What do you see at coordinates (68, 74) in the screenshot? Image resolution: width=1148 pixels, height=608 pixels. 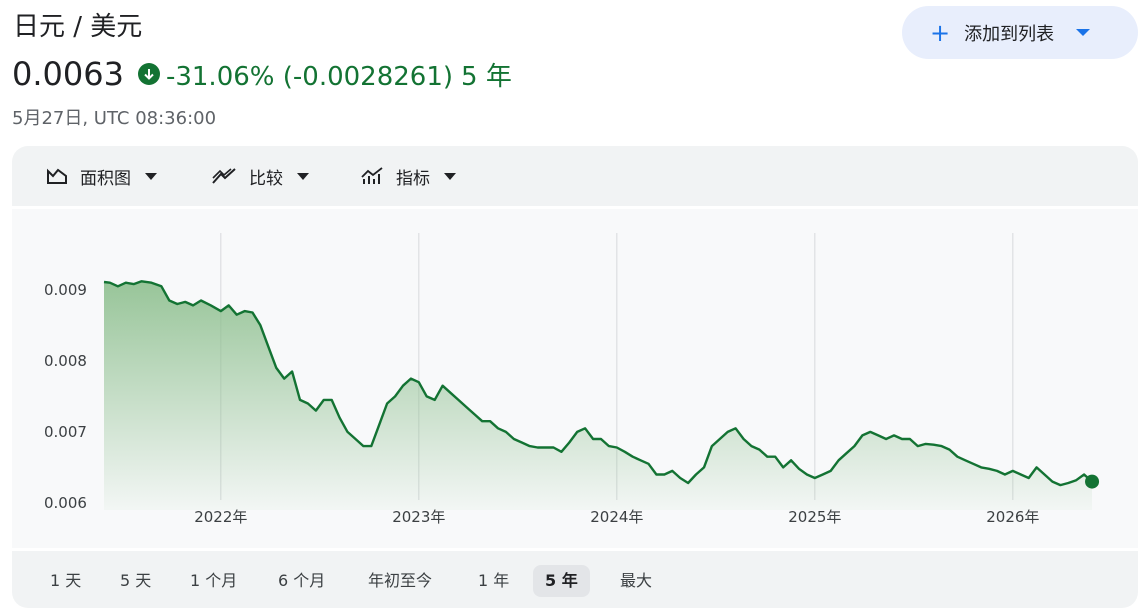 I see `current-price: 0.0063` at bounding box center [68, 74].